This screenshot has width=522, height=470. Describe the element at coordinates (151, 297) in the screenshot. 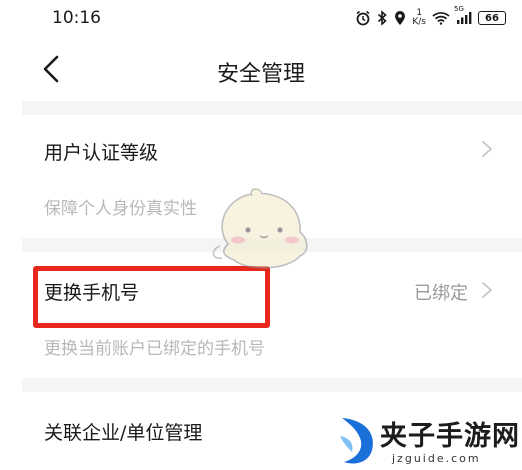

I see `highlight-annotation-box` at that location.